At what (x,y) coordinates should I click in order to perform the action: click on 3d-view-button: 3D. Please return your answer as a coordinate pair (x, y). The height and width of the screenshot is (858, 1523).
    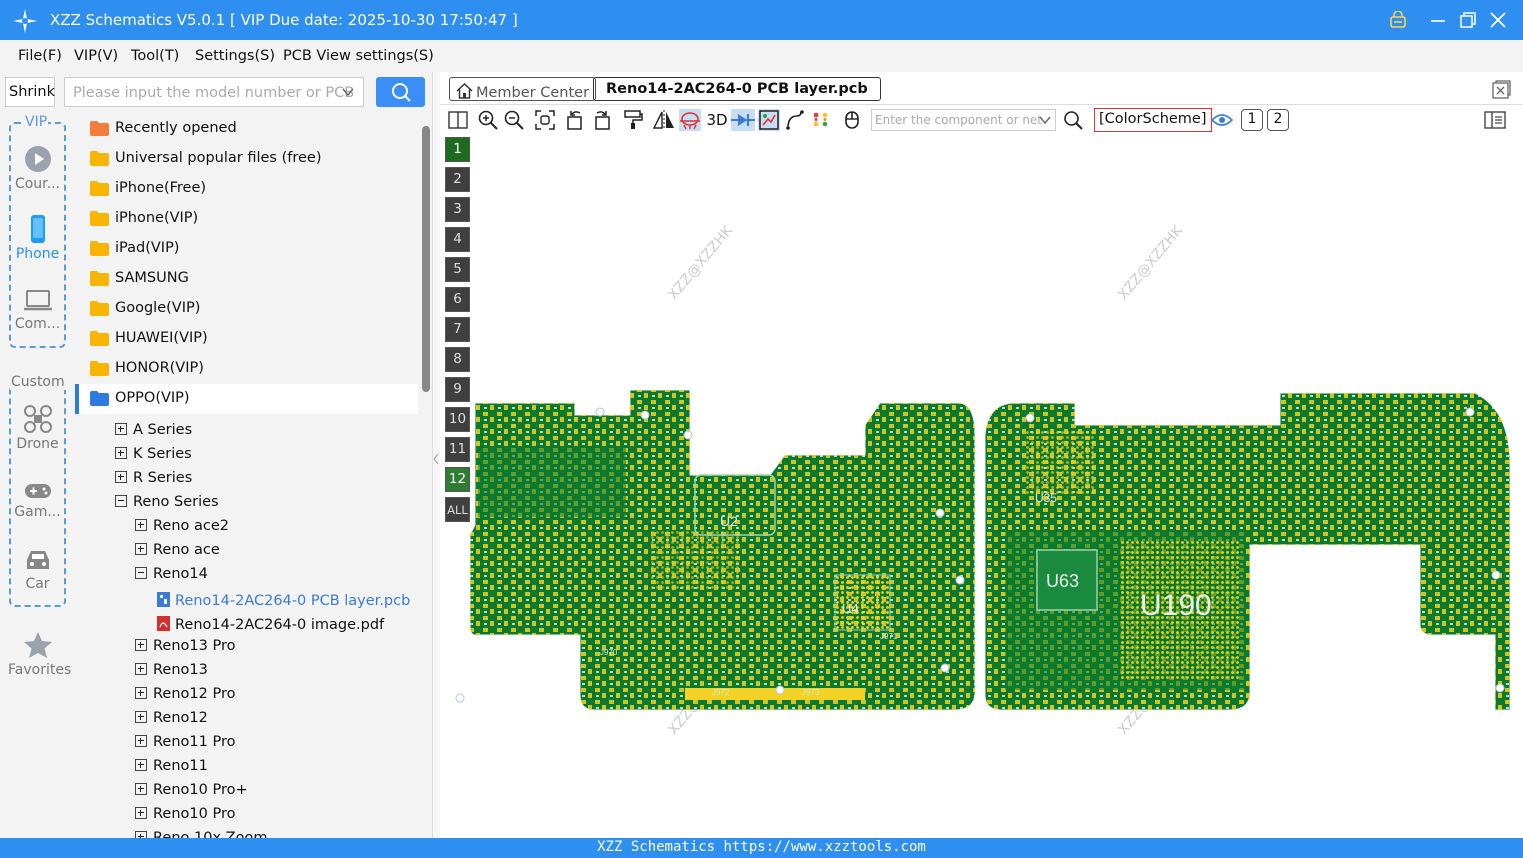
    Looking at the image, I should click on (717, 120).